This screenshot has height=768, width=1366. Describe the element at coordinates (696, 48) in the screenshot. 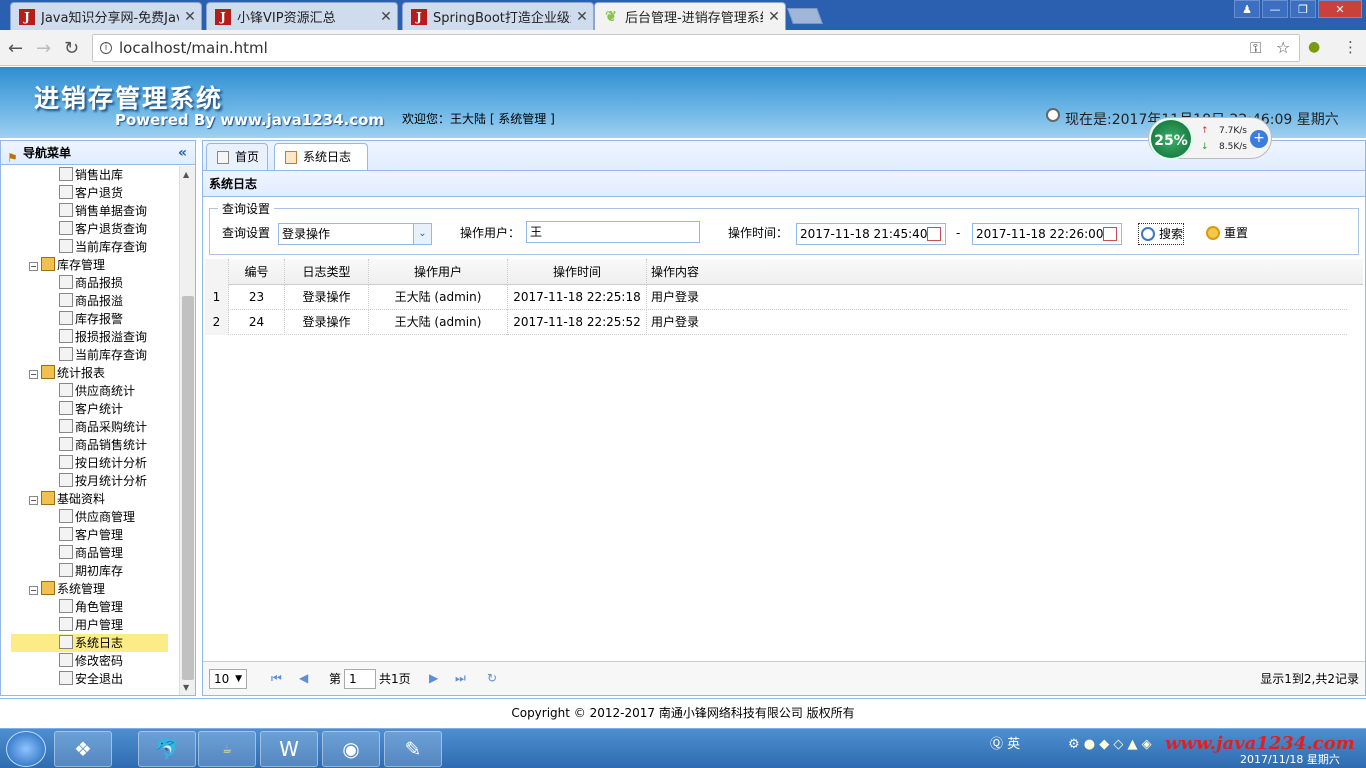

I see `url-input: i localhost/main.html` at that location.